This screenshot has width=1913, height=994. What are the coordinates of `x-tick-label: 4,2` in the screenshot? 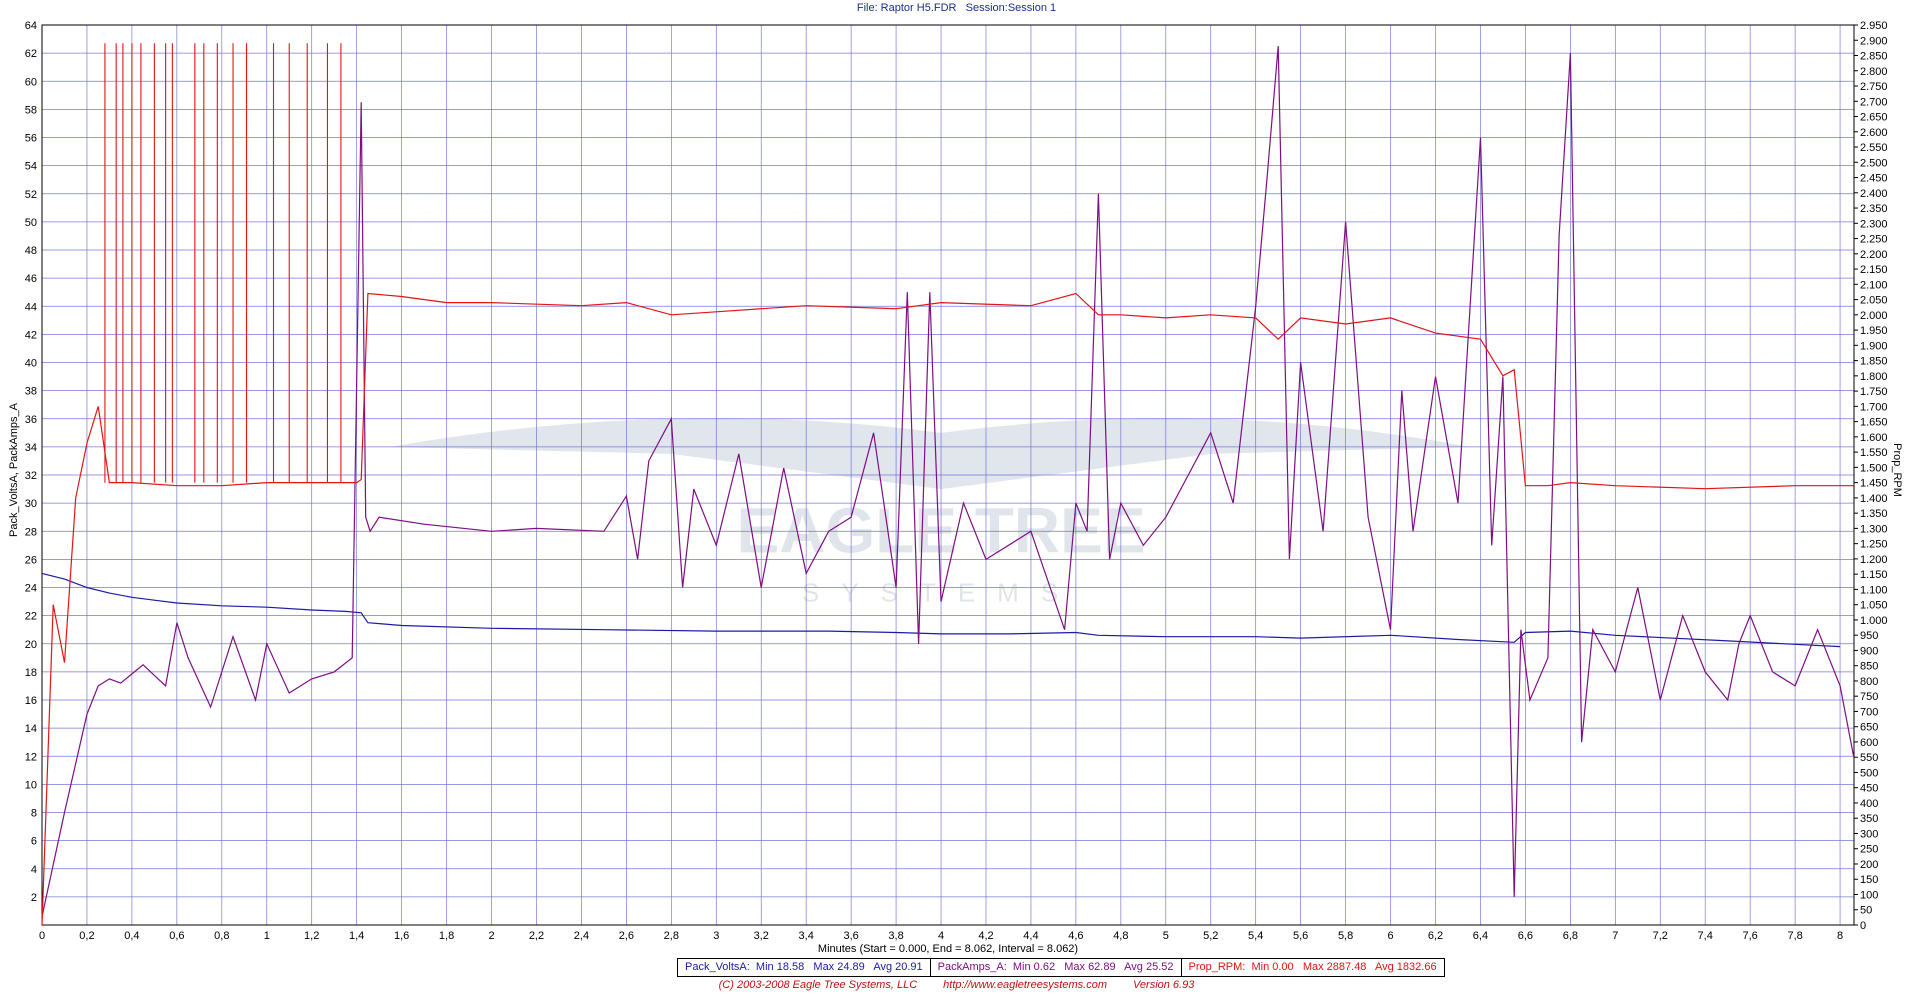 It's located at (985, 936).